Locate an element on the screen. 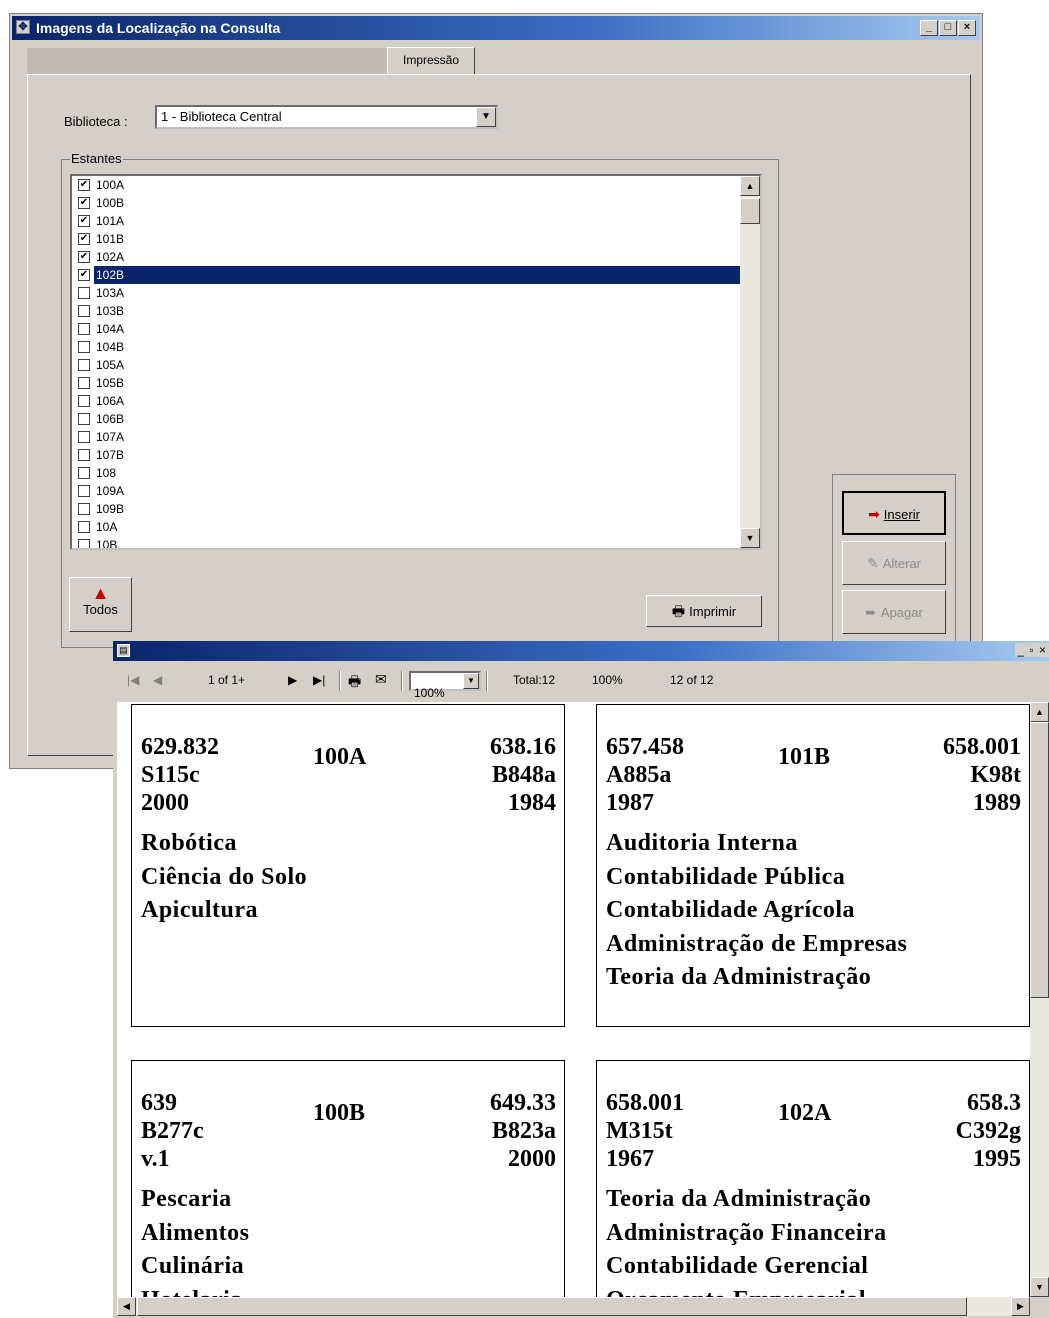 The image size is (1049, 1318). call-number-start-line: v.1 is located at coordinates (155, 1159).